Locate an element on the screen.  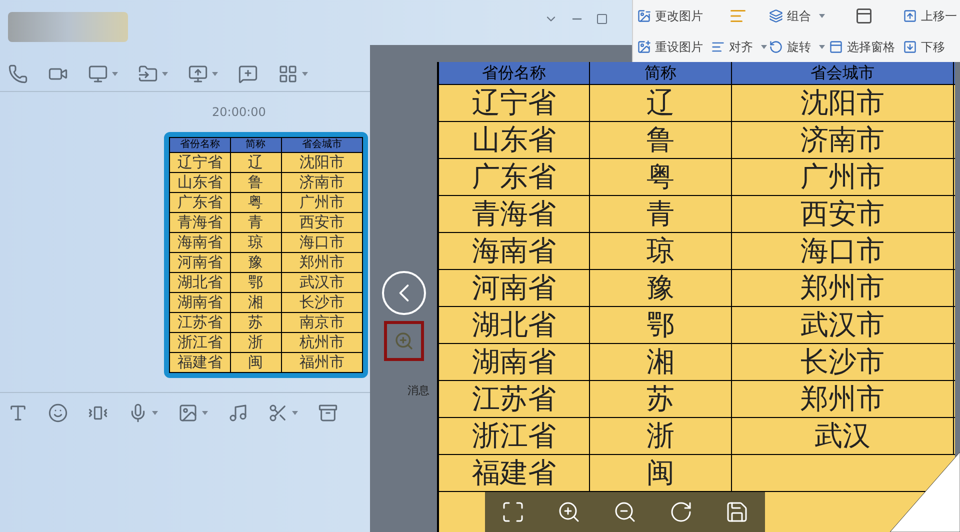
grid-icon is located at coordinates (288, 74).